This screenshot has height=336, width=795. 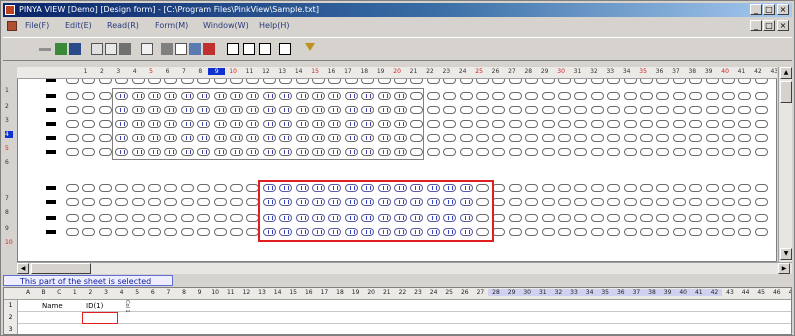 What do you see at coordinates (282, 71) in the screenshot?
I see `column-label: 13` at bounding box center [282, 71].